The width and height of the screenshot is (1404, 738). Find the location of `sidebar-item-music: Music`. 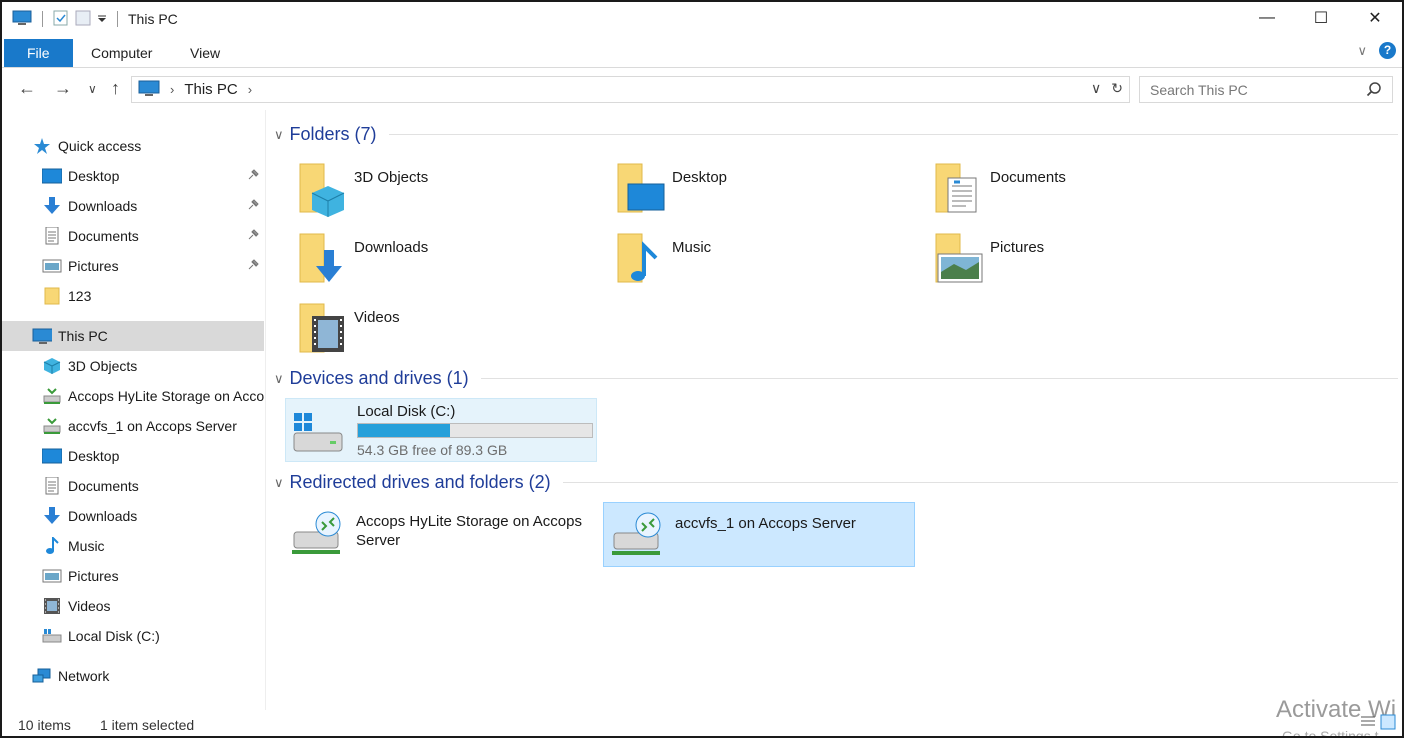

sidebar-item-music: Music is located at coordinates (133, 546).